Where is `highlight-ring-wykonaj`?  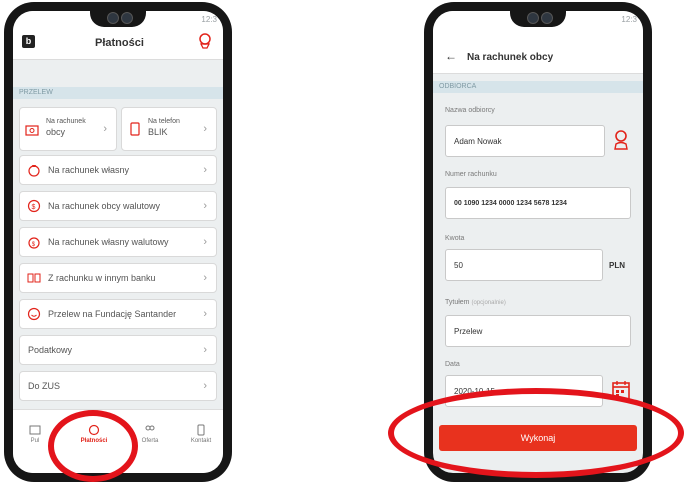
highlight-ring-wykonaj is located at coordinates (536, 433).